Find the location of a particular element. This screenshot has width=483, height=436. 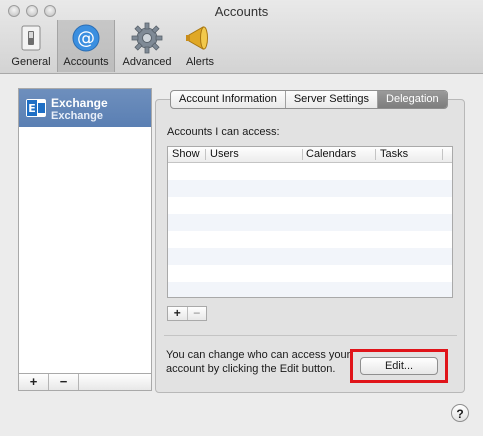

toolbar-advanced-label: Advanced is located at coordinates (147, 62).